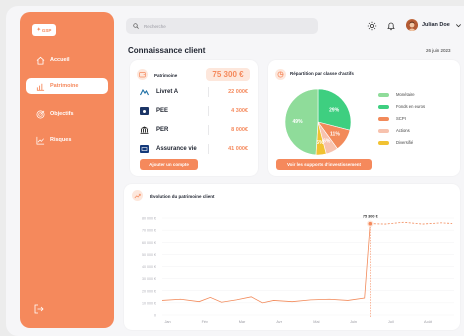 Image resolution: width=464 pixels, height=336 pixels. What do you see at coordinates (320, 143) in the screenshot?
I see `pie-slice-label: 5%` at bounding box center [320, 143].